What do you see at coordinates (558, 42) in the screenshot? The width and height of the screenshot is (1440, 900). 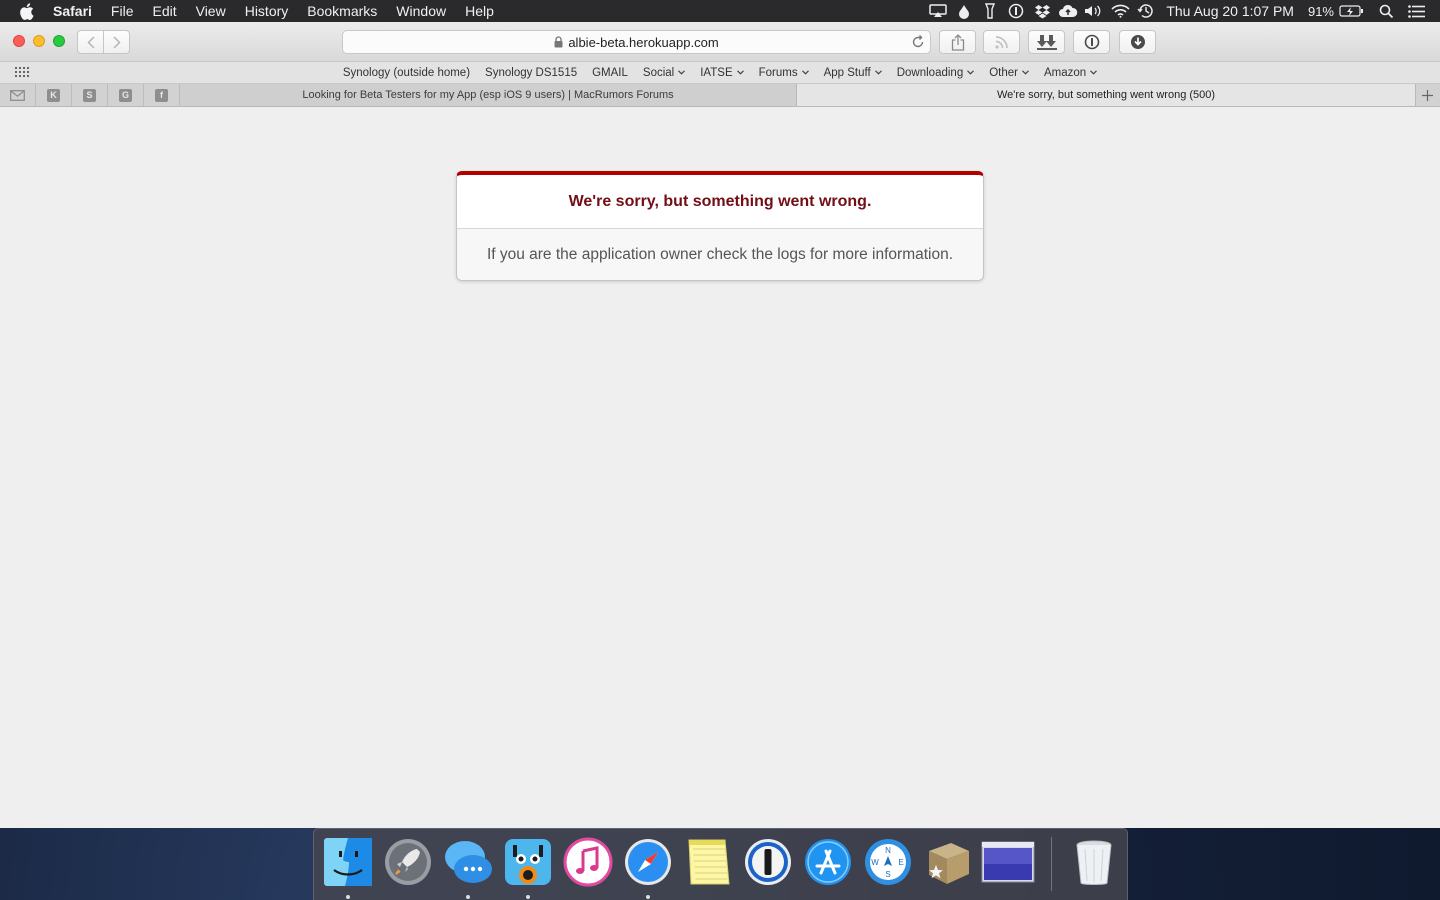 I see `lock-icon` at bounding box center [558, 42].